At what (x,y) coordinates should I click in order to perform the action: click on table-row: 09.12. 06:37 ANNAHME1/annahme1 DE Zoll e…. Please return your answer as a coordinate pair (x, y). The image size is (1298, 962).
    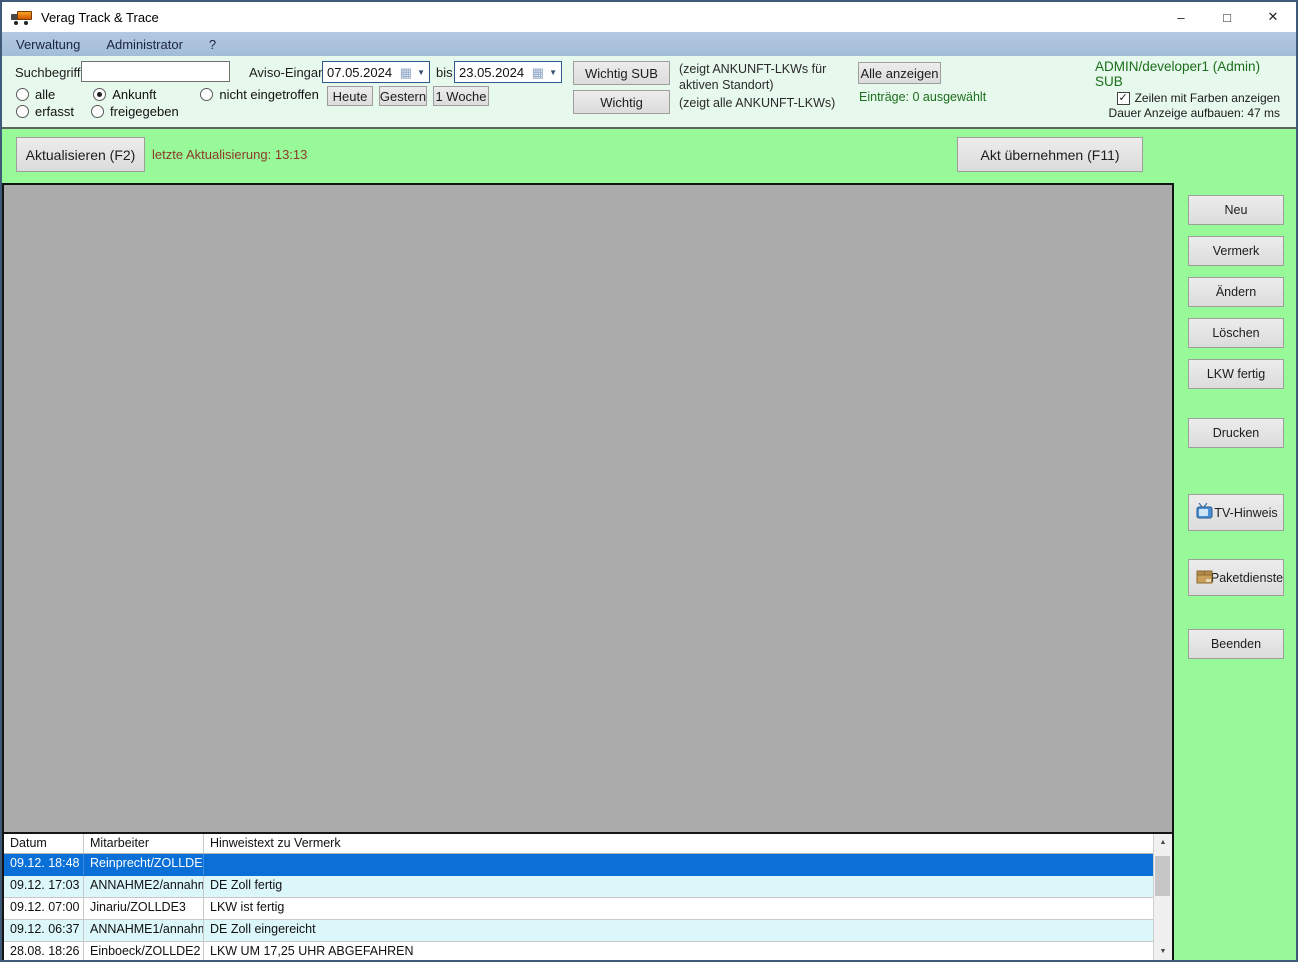
    Looking at the image, I should click on (578, 931).